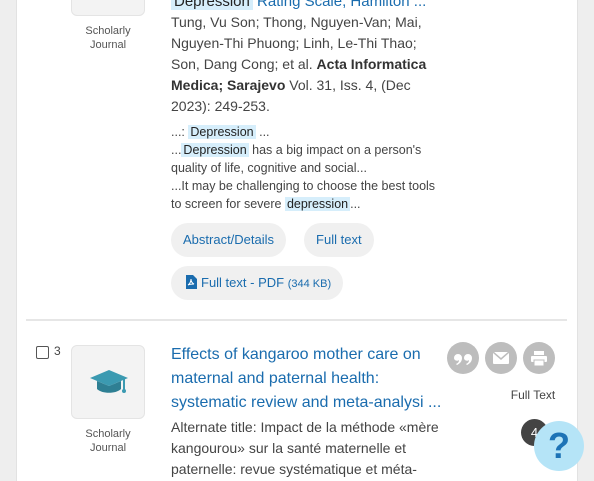 Image resolution: width=594 pixels, height=481 pixels. I want to click on print-button, so click(539, 358).